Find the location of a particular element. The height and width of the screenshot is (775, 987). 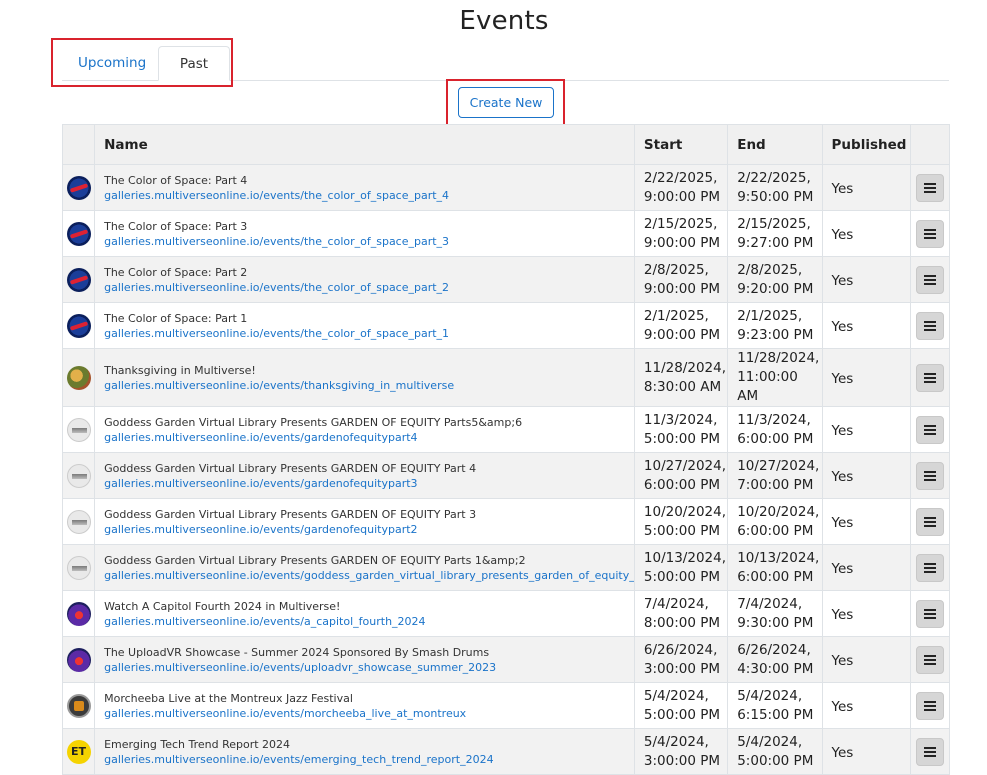

event-title: The Color of Space: Part 4 is located at coordinates (176, 180).